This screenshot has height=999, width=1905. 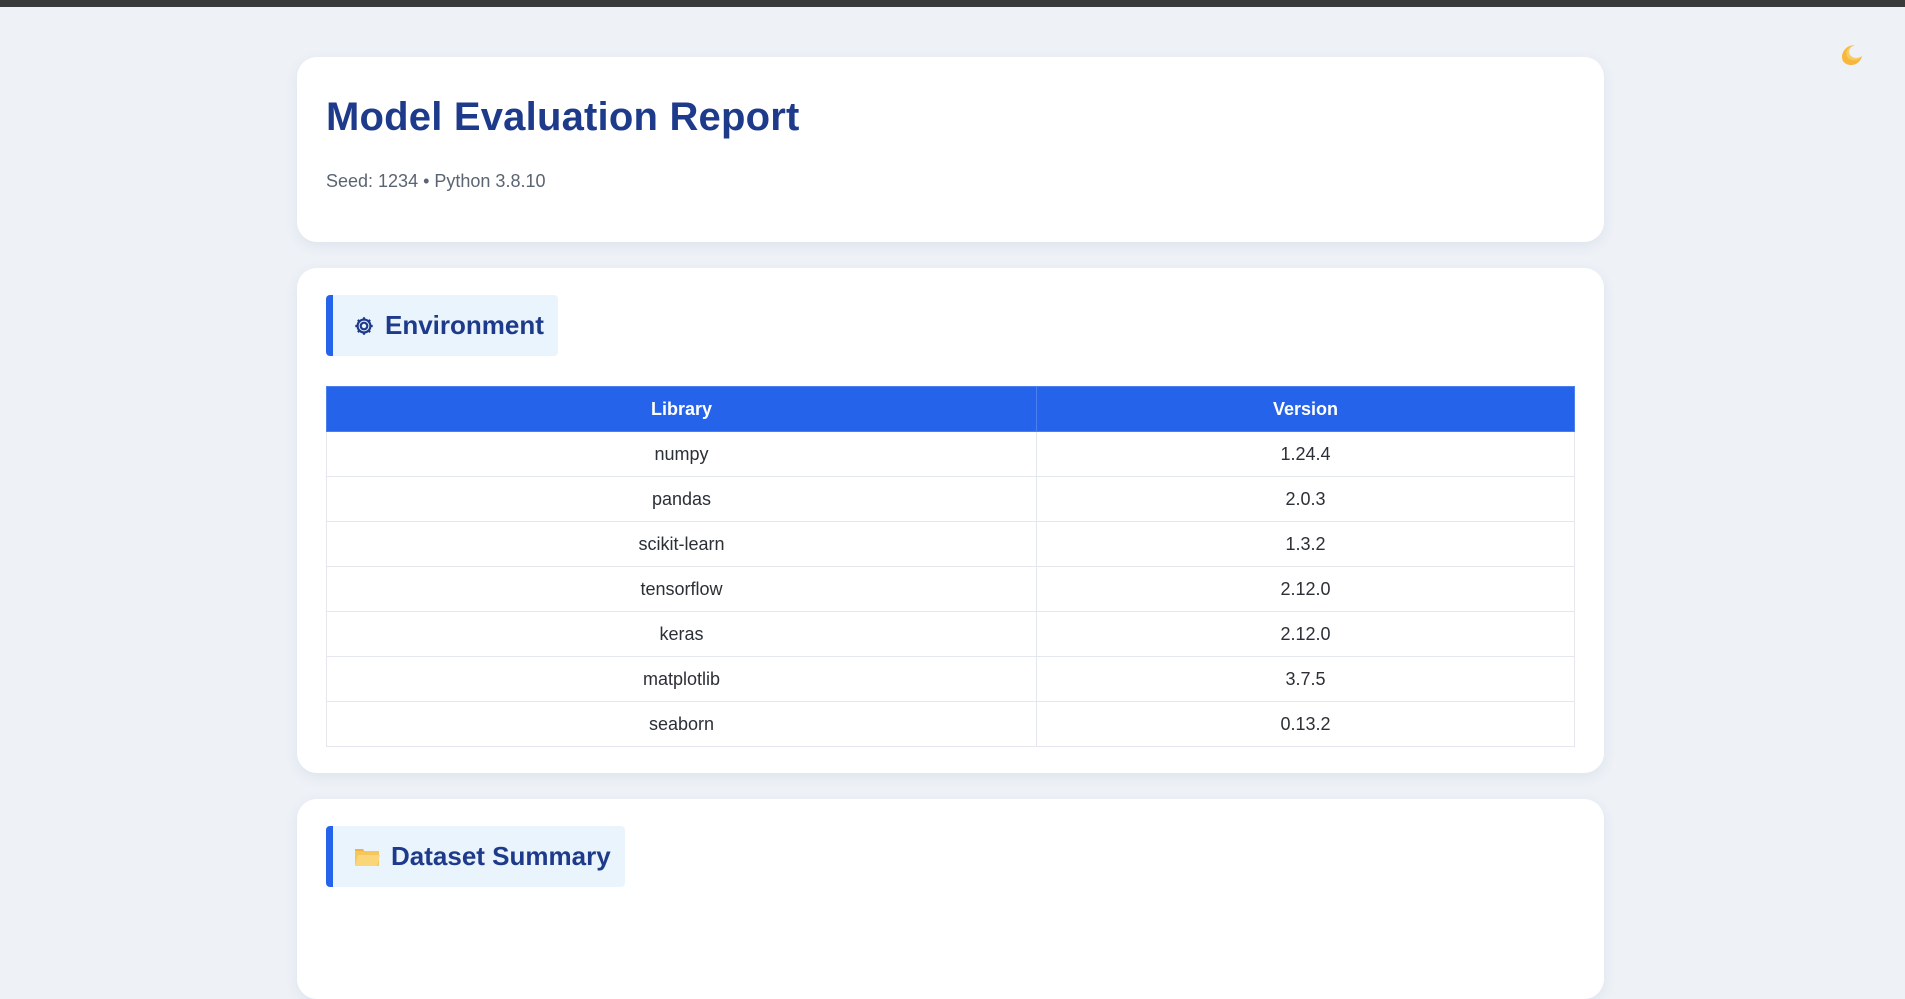 What do you see at coordinates (1305, 454) in the screenshot?
I see `version-cell: 1.24.4` at bounding box center [1305, 454].